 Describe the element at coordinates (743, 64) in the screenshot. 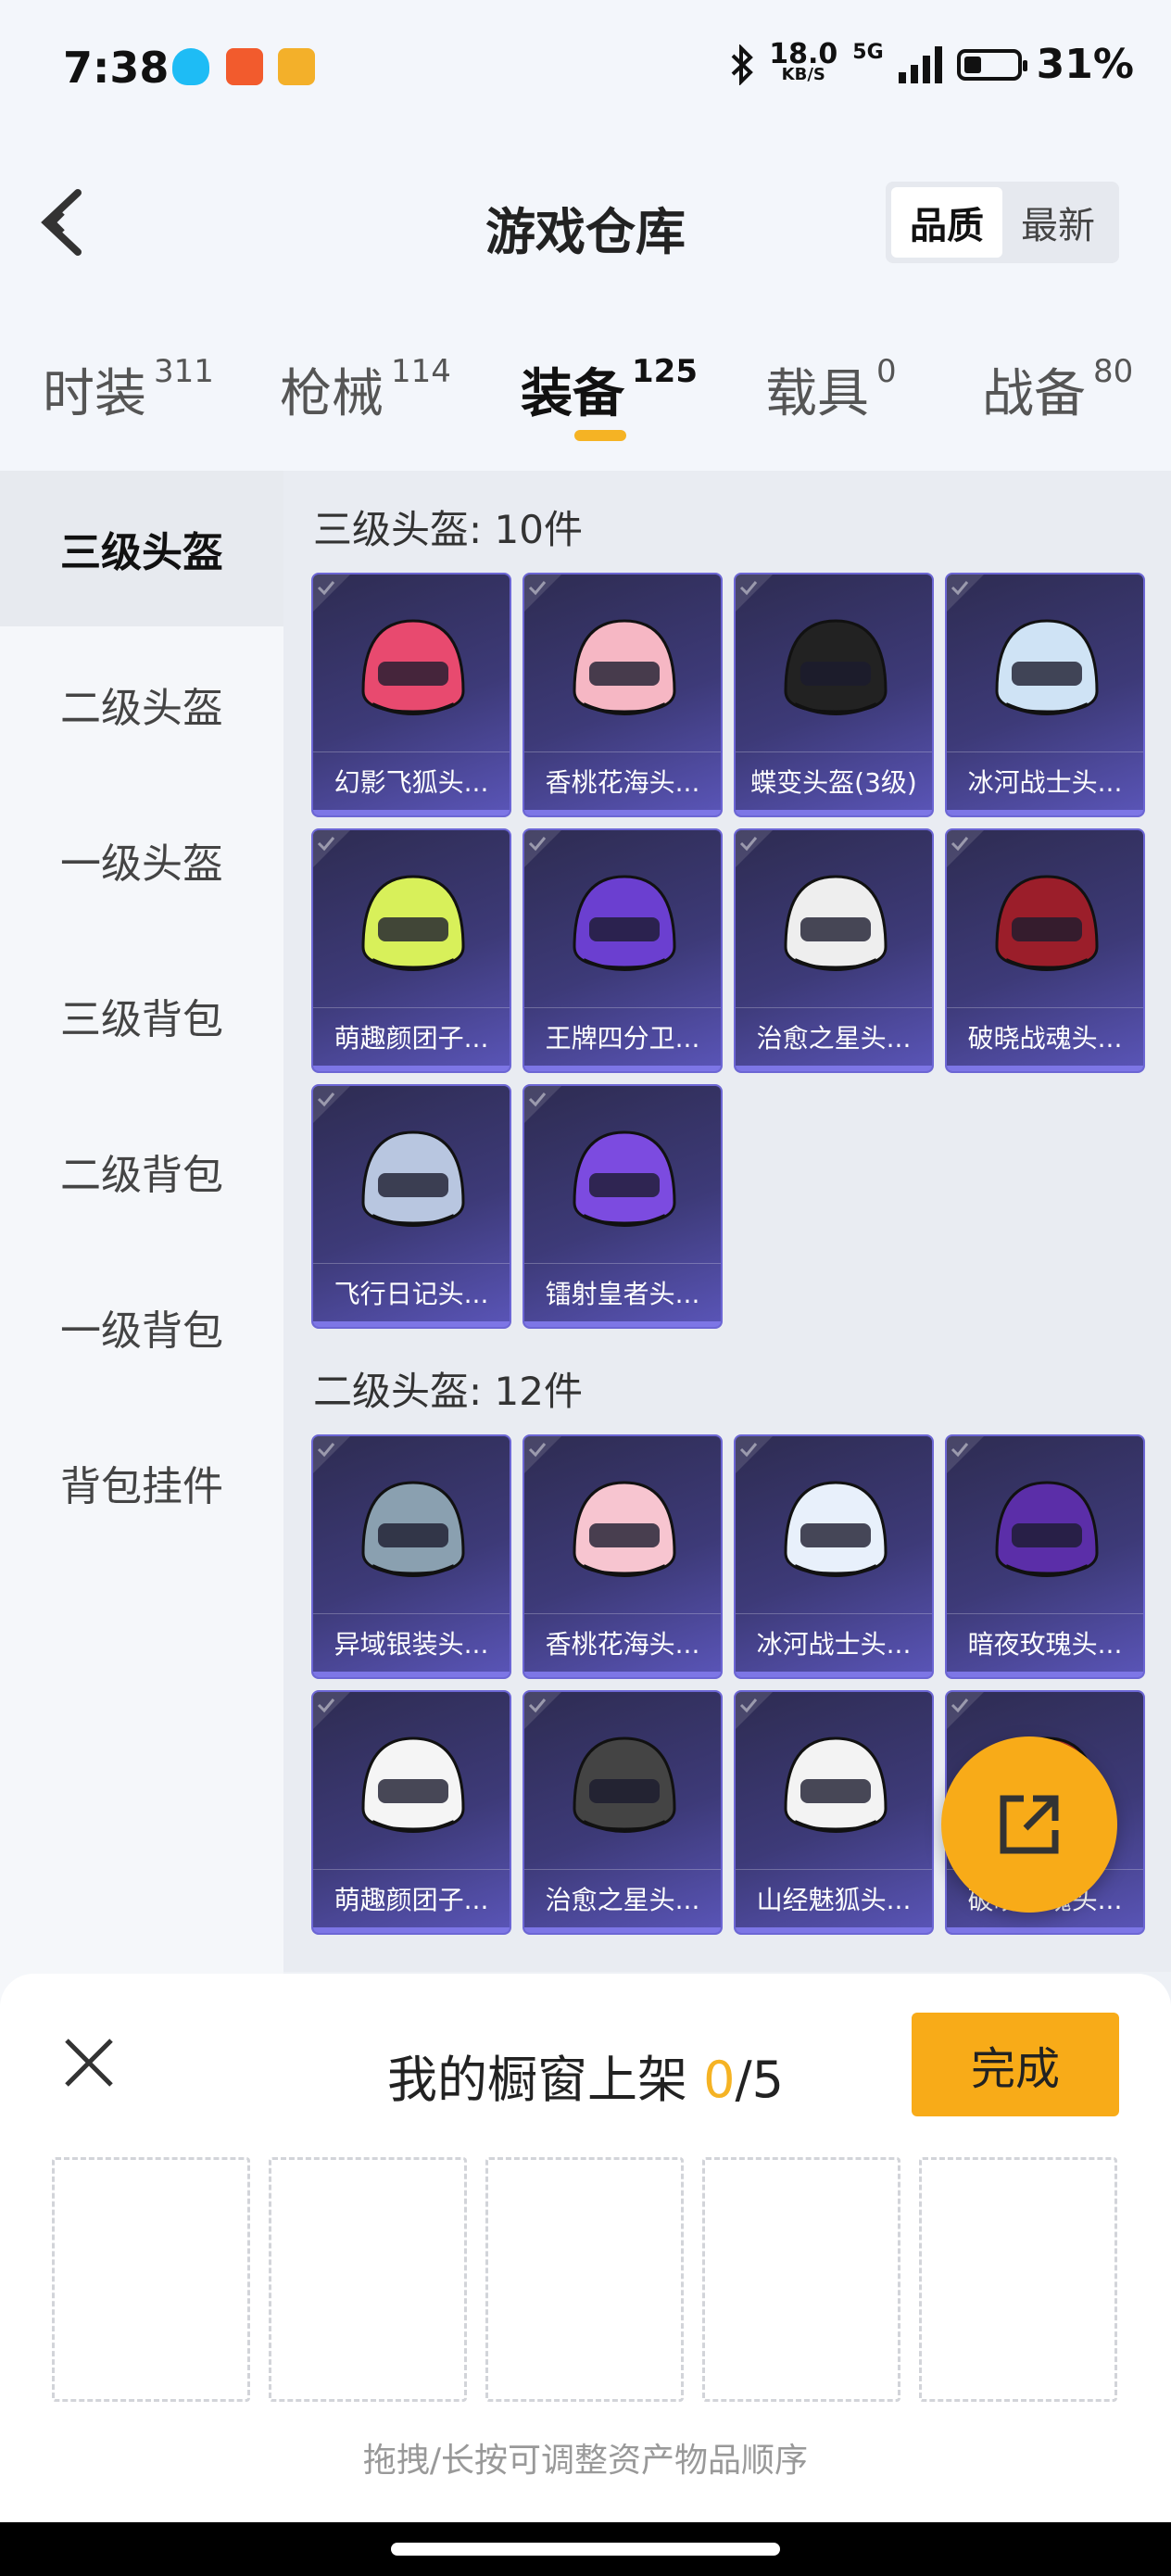

I see `bluetooth-icon` at that location.